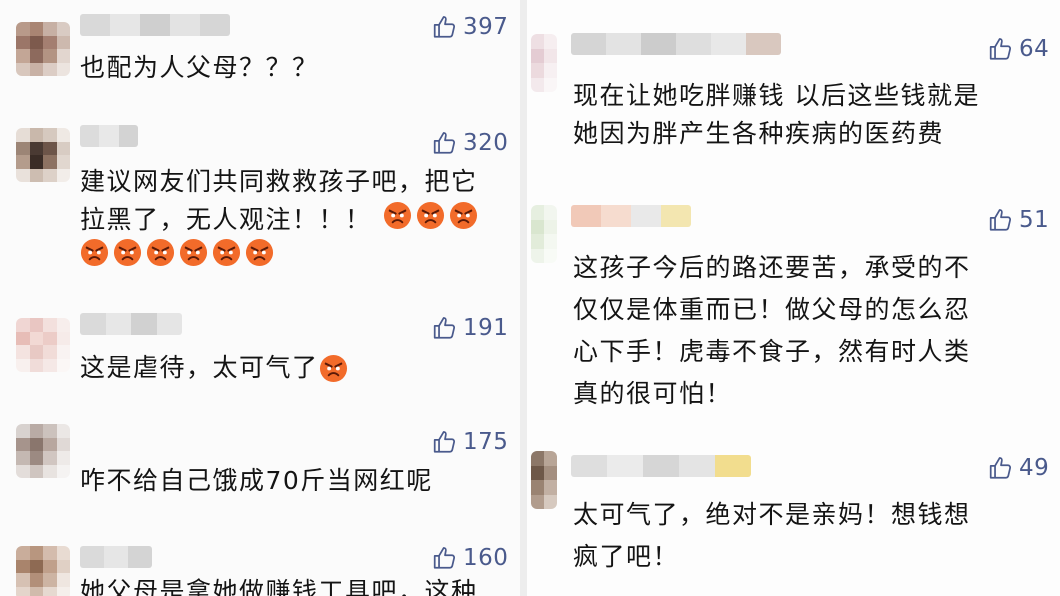 The height and width of the screenshot is (596, 1060). I want to click on comment-text-row: 这是虐待，太可气了, so click(216, 368).